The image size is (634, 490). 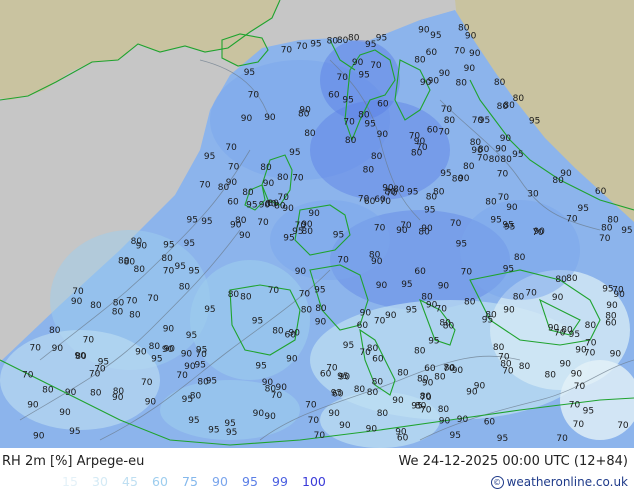 I want to click on scale-value: 100, so click(x=314, y=481).